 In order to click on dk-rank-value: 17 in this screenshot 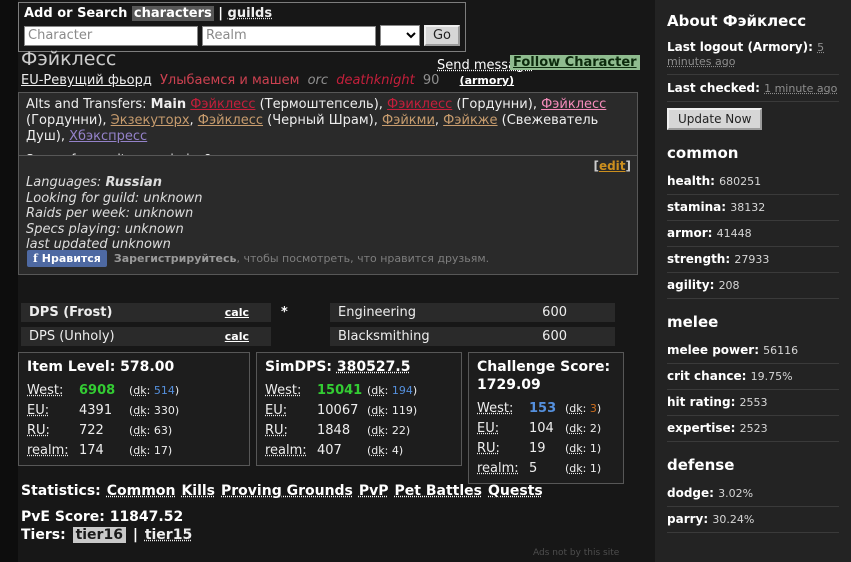, I will do `click(160, 450)`.